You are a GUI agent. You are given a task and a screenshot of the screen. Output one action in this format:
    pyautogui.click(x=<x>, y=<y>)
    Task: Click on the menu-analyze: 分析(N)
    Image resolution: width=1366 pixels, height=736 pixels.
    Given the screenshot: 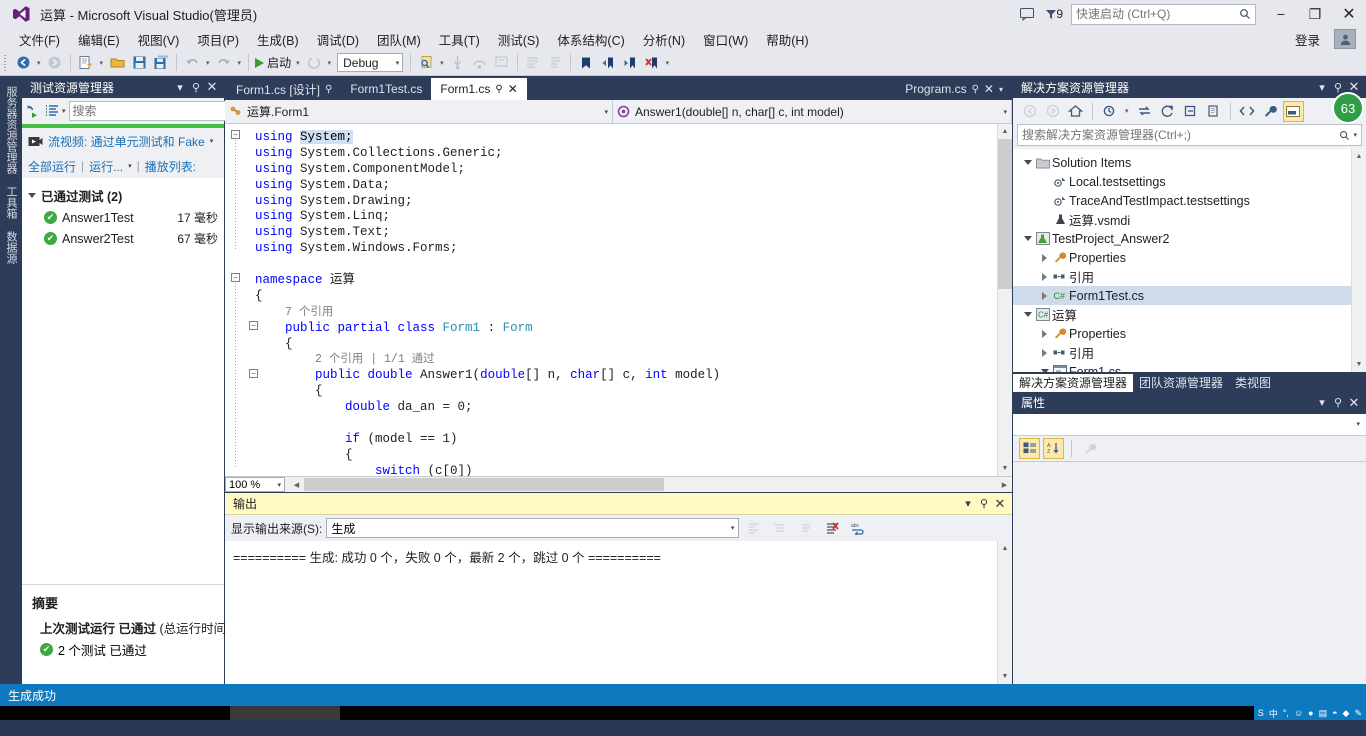 What is the action you would take?
    pyautogui.click(x=664, y=39)
    